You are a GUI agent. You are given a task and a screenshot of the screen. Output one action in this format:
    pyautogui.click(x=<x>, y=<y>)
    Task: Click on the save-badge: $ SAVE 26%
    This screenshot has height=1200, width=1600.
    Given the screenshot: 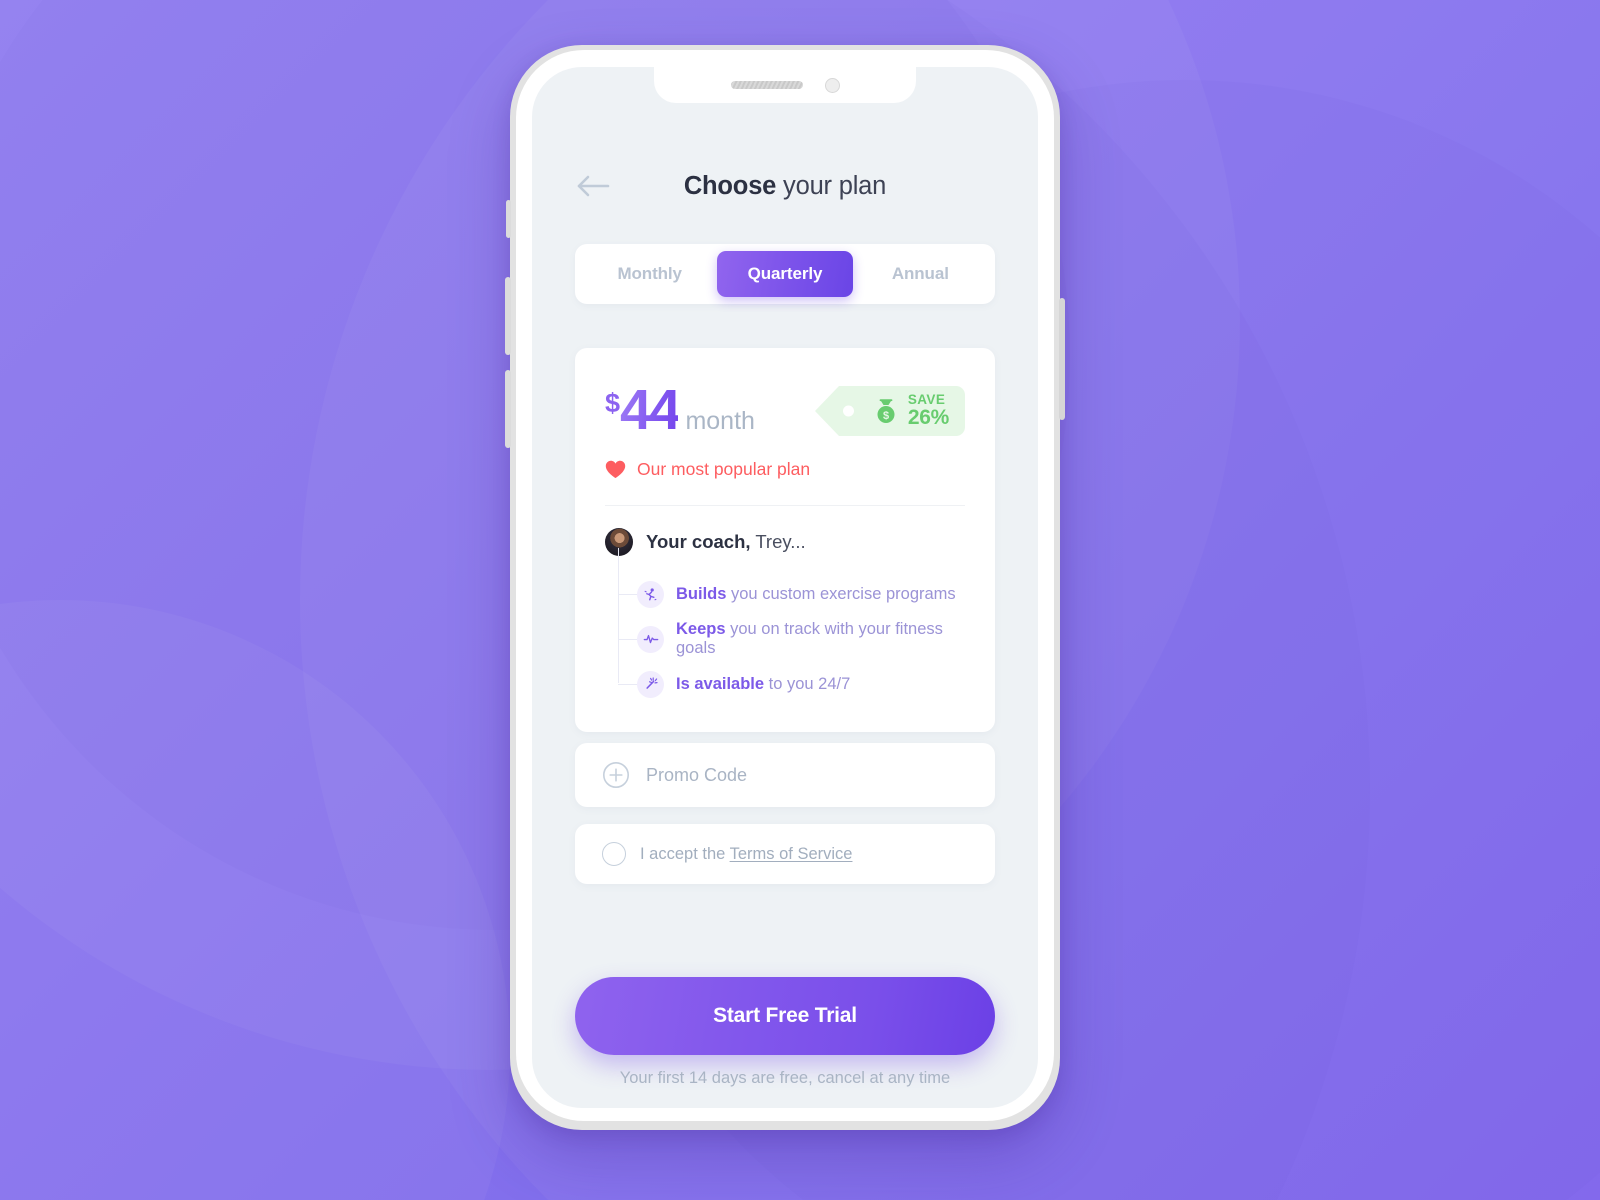 What is the action you would take?
    pyautogui.click(x=889, y=411)
    